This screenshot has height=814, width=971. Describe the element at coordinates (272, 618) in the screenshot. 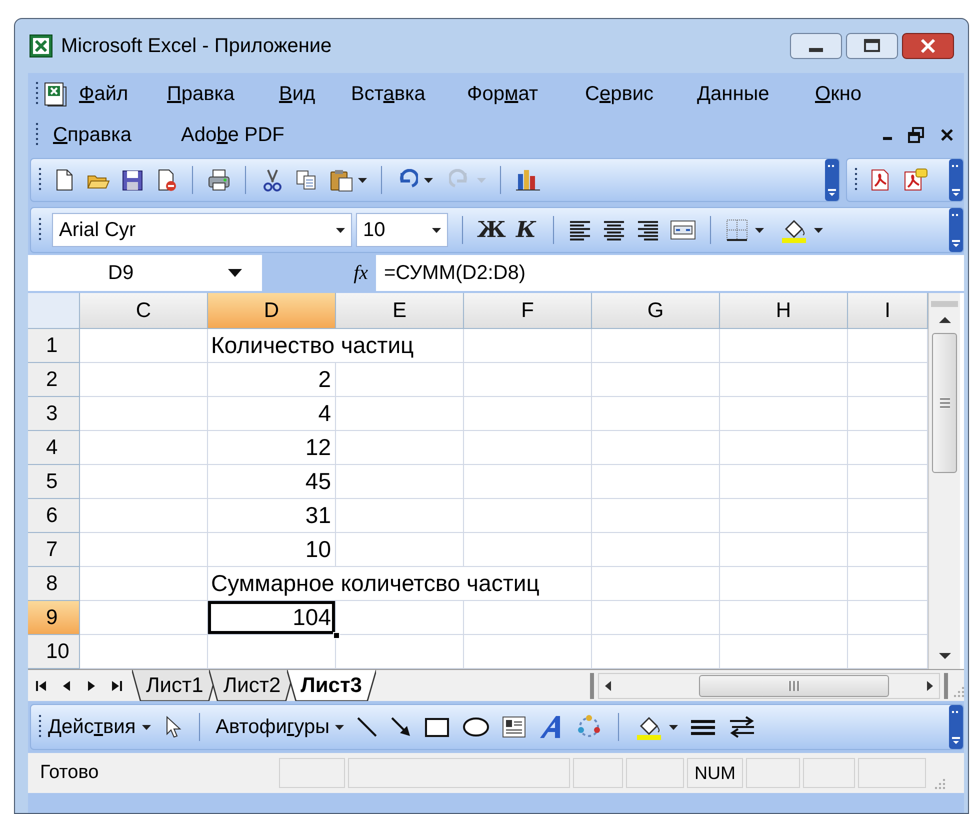

I see `table-cell: 104` at that location.